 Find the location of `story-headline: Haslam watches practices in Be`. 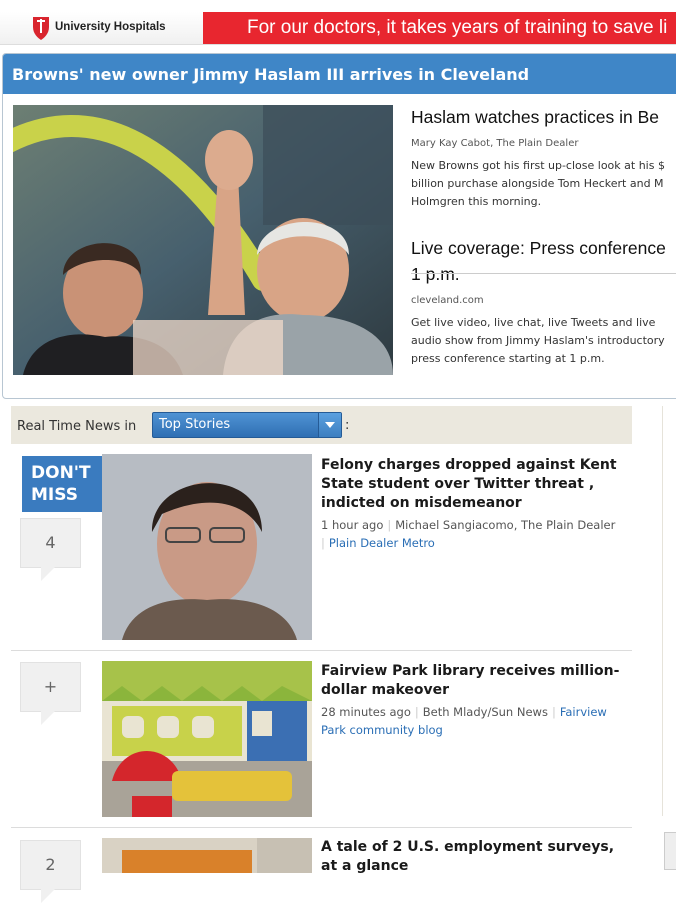

story-headline: Haslam watches practices in Be is located at coordinates (543, 117).